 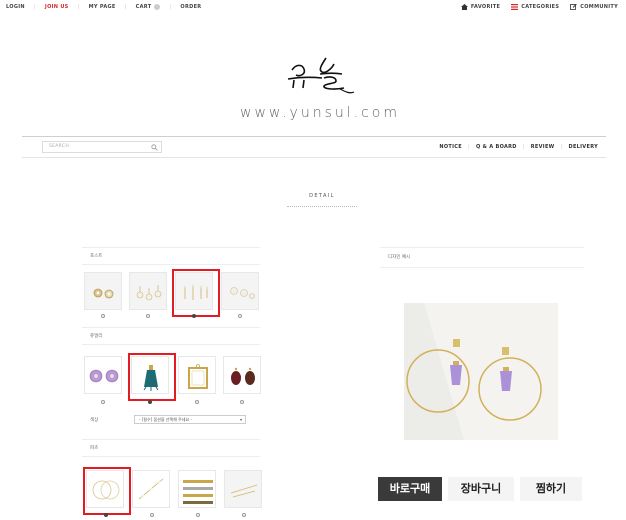 What do you see at coordinates (399, 257) in the screenshot?
I see `product-name: 디자인 예시` at bounding box center [399, 257].